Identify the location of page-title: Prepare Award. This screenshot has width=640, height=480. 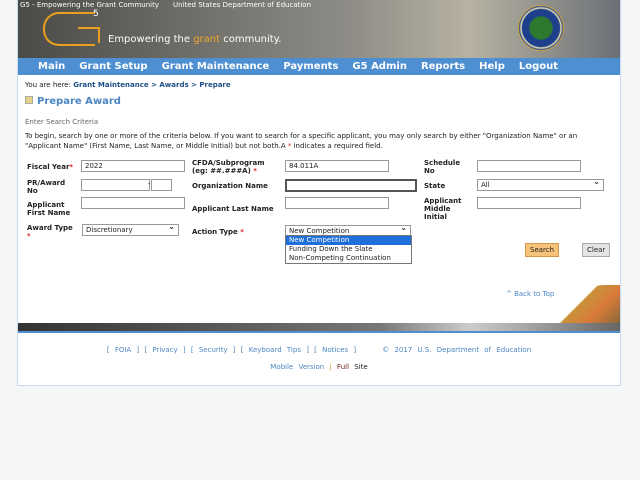
(73, 101).